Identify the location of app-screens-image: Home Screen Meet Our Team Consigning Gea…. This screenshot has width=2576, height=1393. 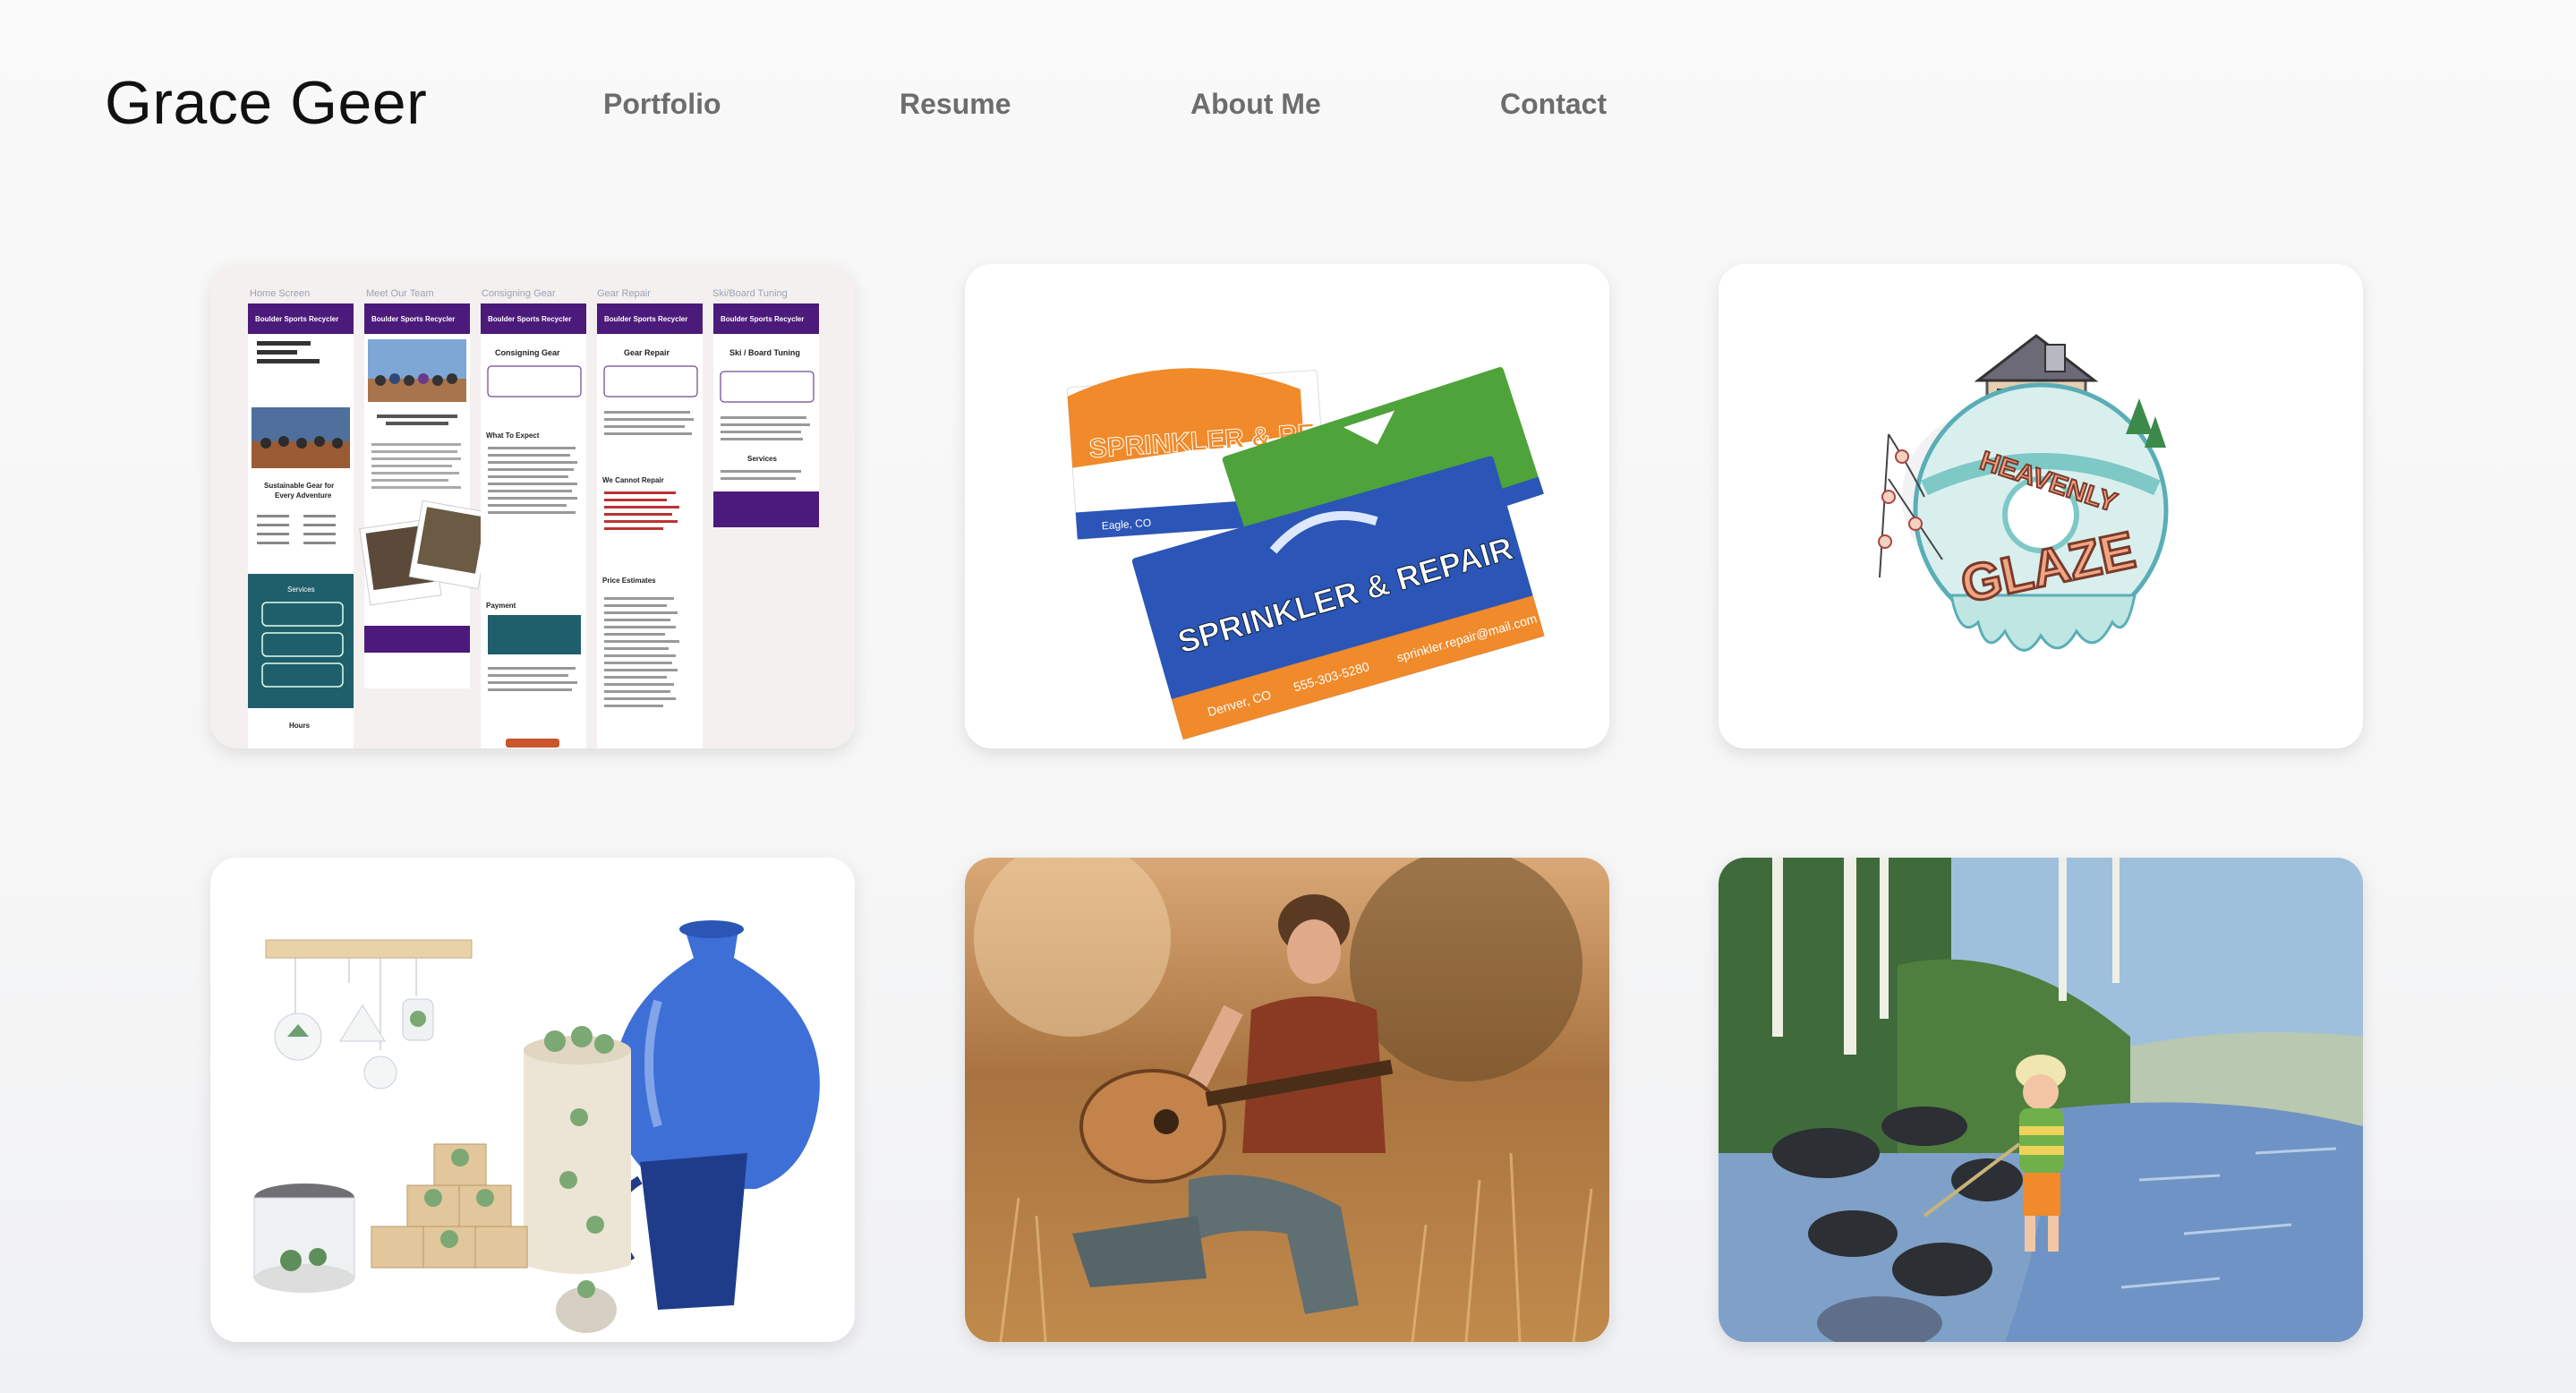
(532, 506).